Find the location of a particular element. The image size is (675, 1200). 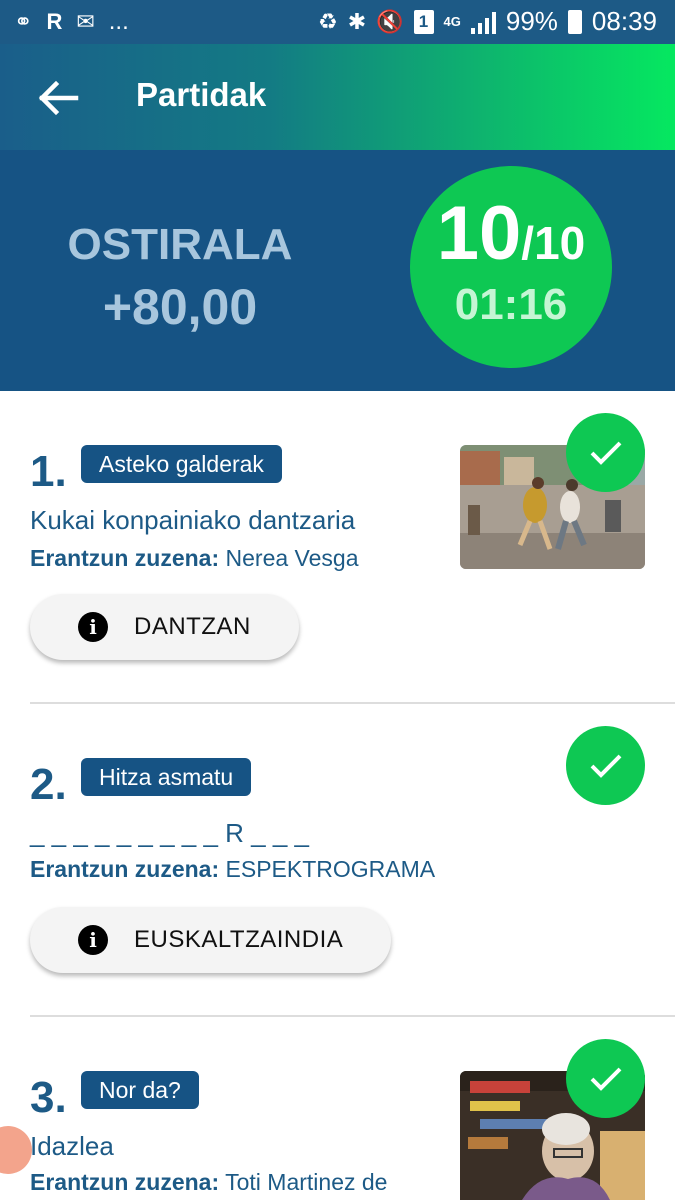

clock: 08:39 is located at coordinates (624, 21).